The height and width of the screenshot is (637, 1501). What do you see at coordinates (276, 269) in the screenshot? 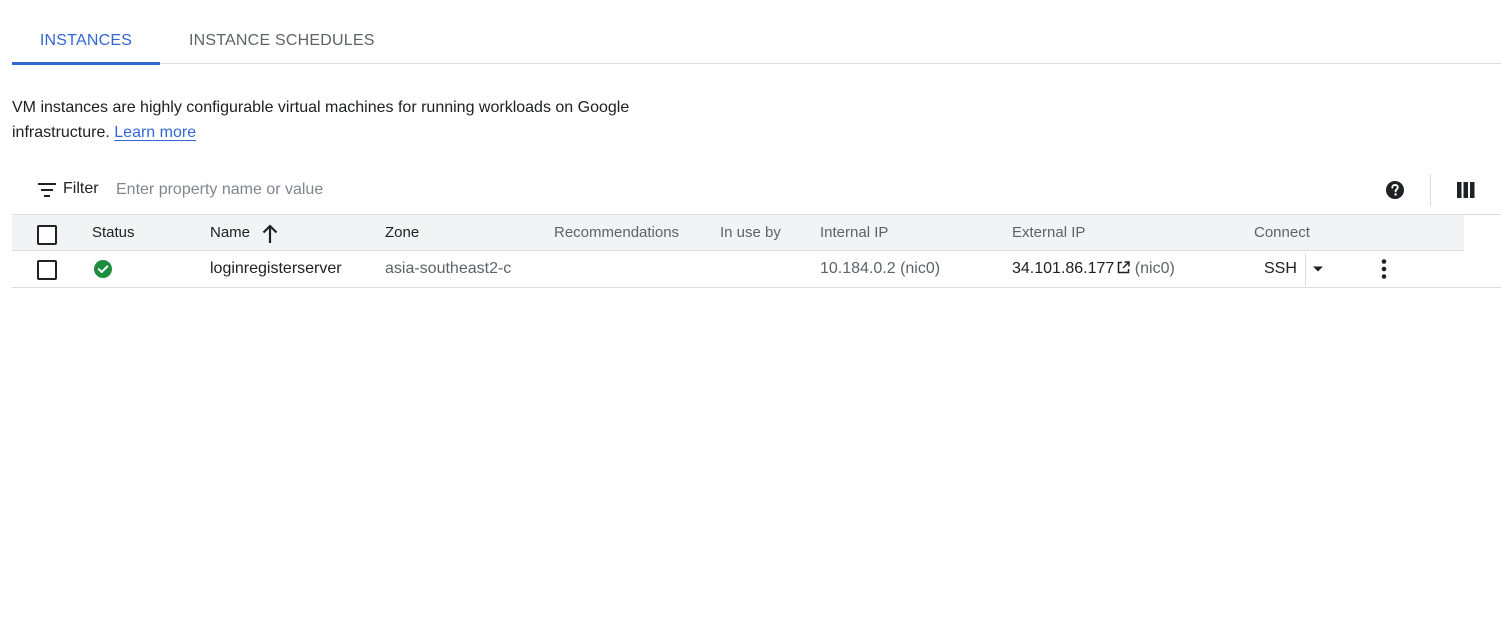
I see `instance-name-link: loginregisterserver` at bounding box center [276, 269].